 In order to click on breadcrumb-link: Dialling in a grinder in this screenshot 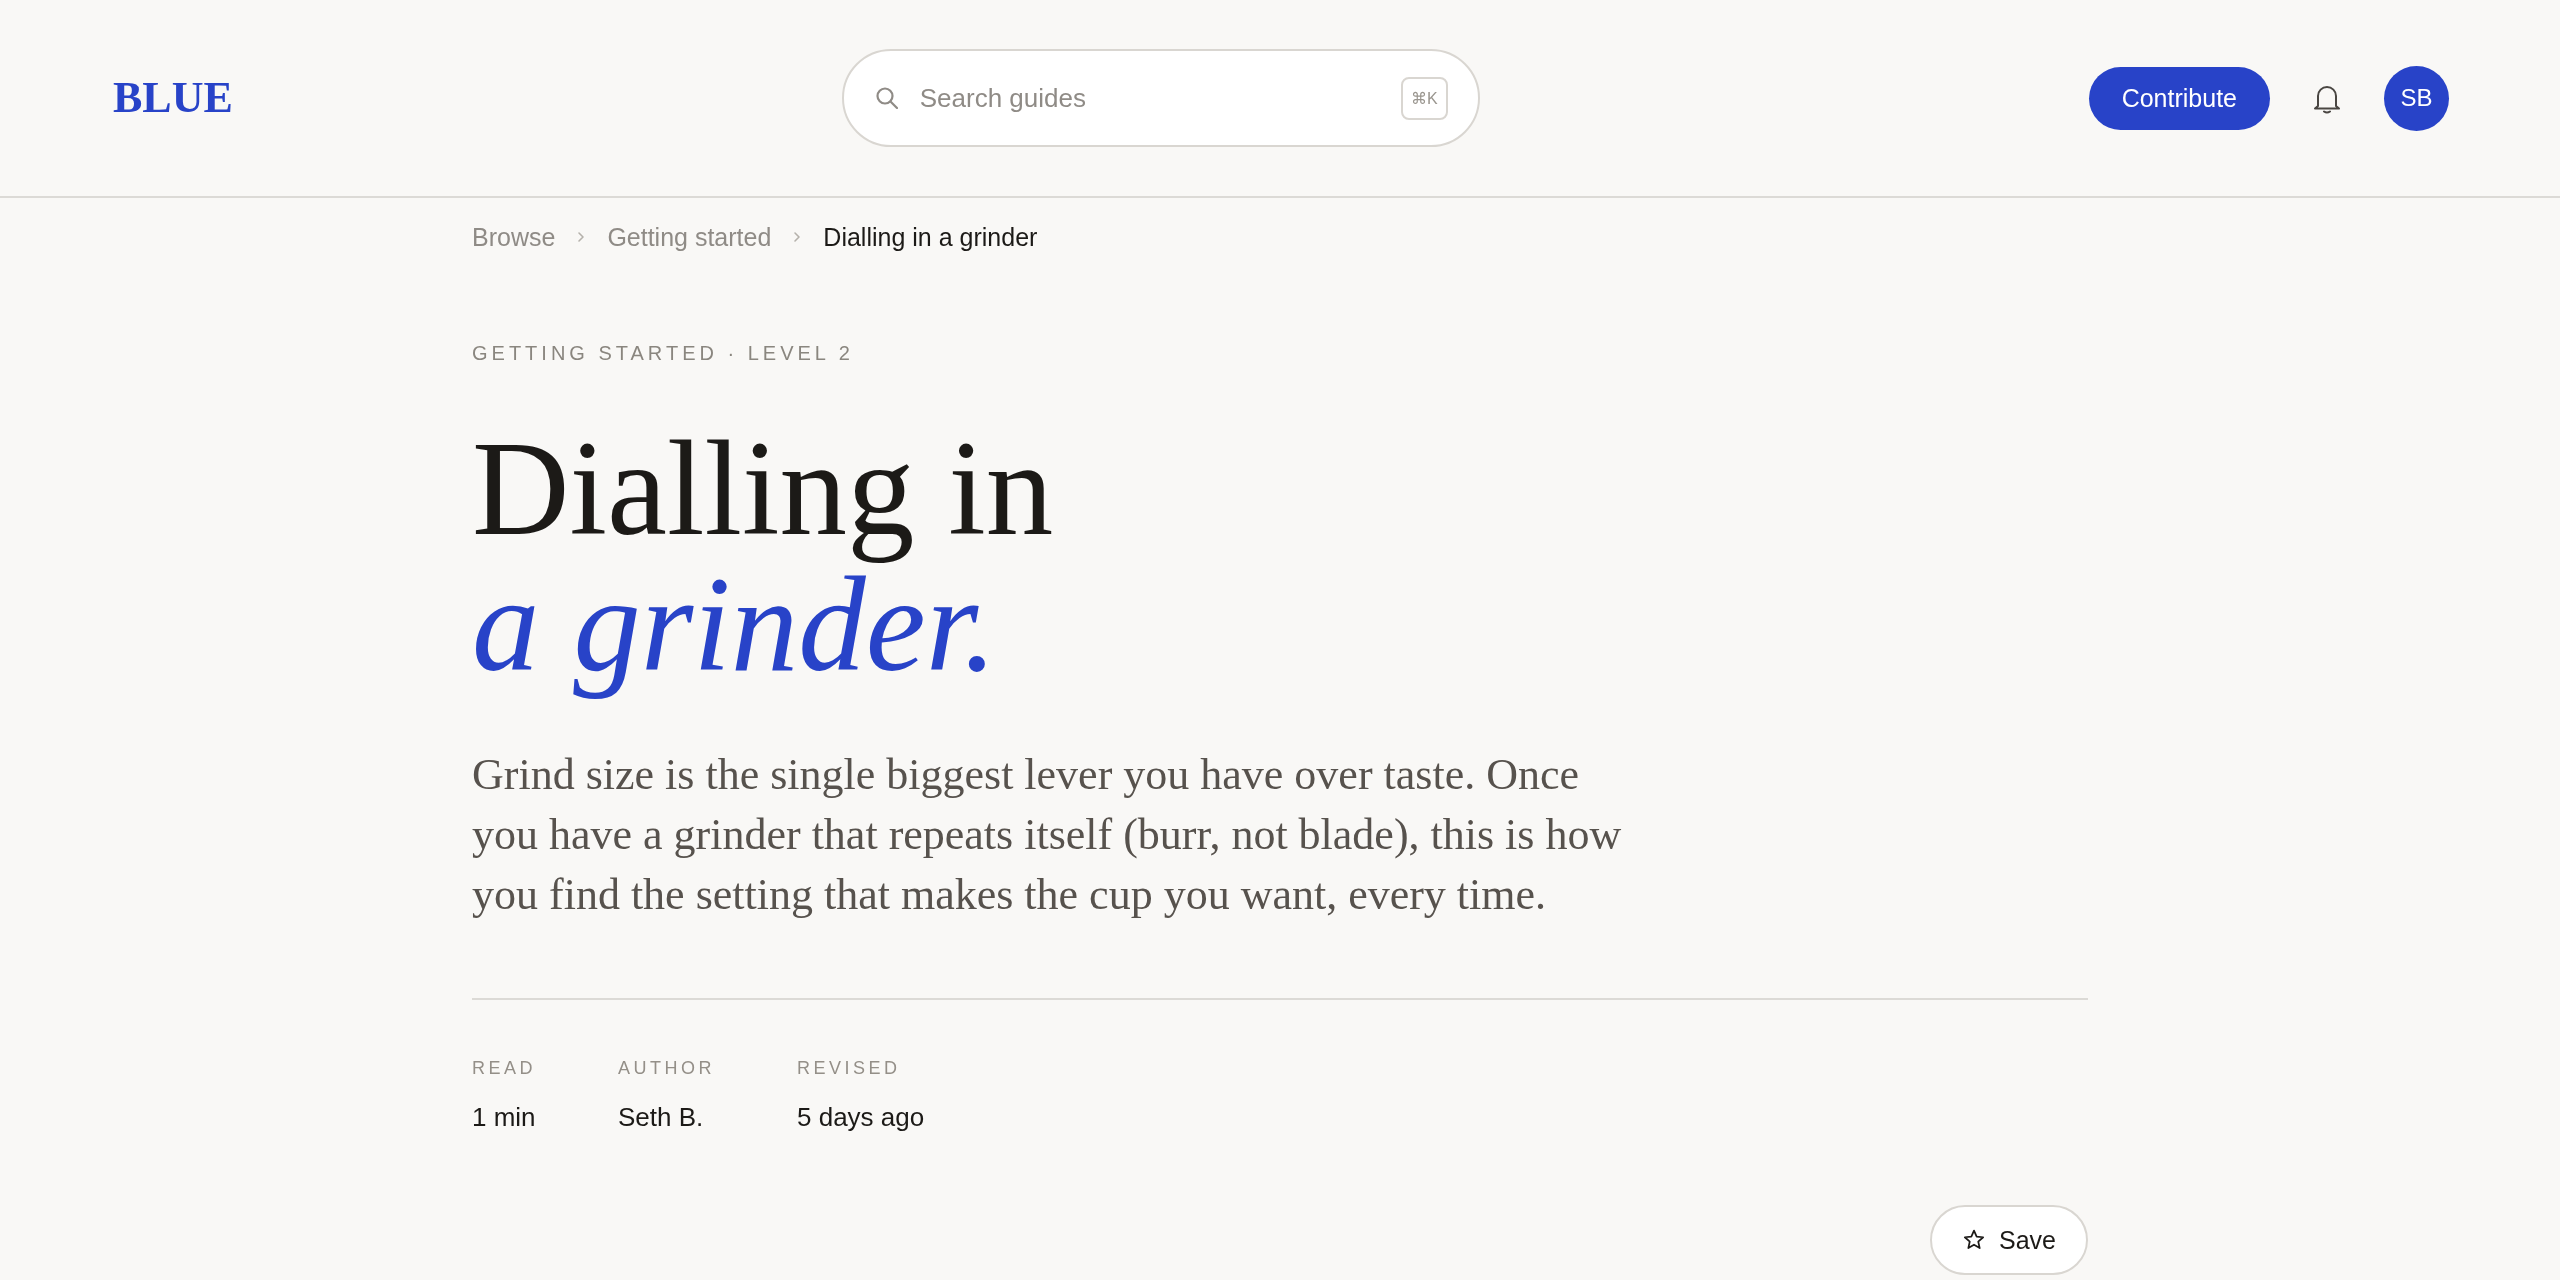, I will do `click(930, 237)`.